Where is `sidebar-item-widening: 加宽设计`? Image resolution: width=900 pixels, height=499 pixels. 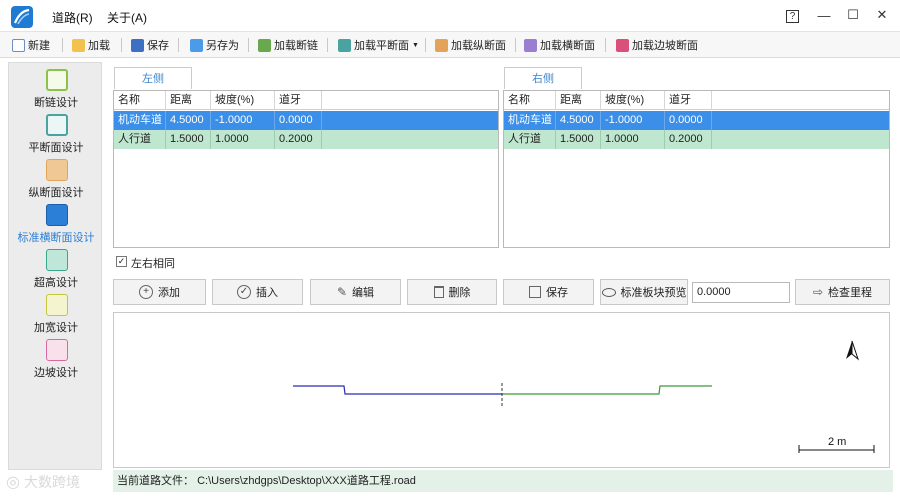 sidebar-item-widening: 加宽设计 is located at coordinates (56, 314).